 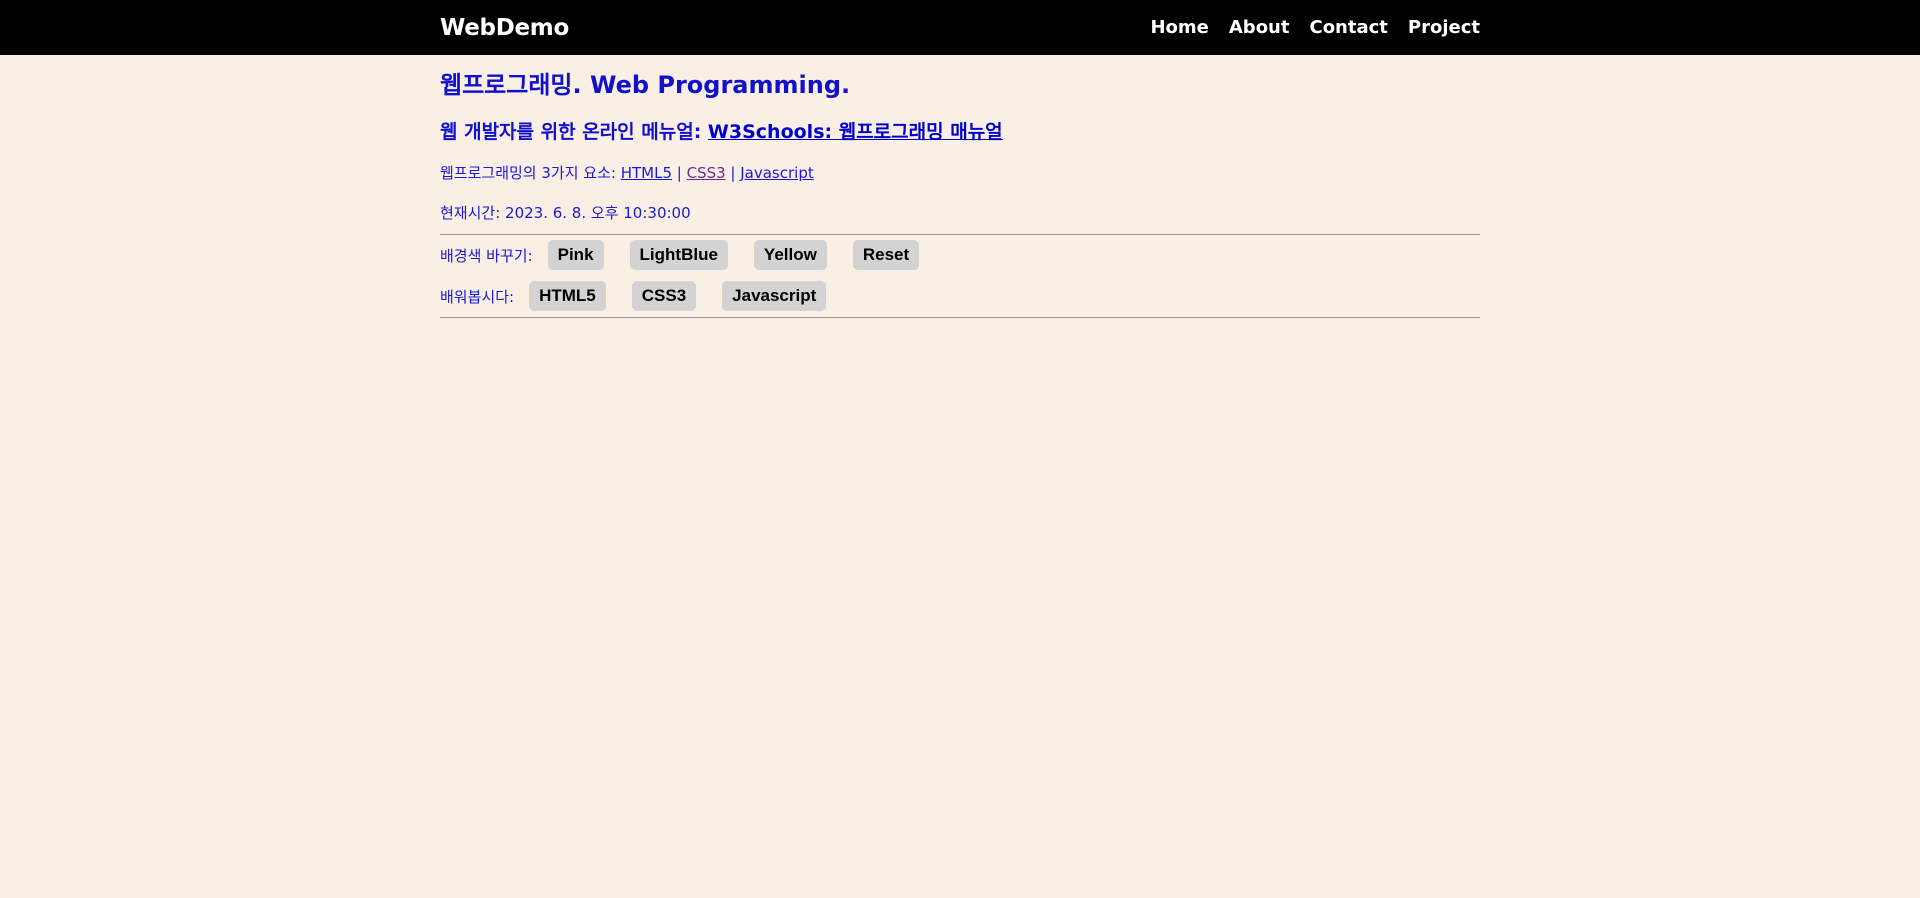 I want to click on html5-button: HTML5, so click(x=567, y=296).